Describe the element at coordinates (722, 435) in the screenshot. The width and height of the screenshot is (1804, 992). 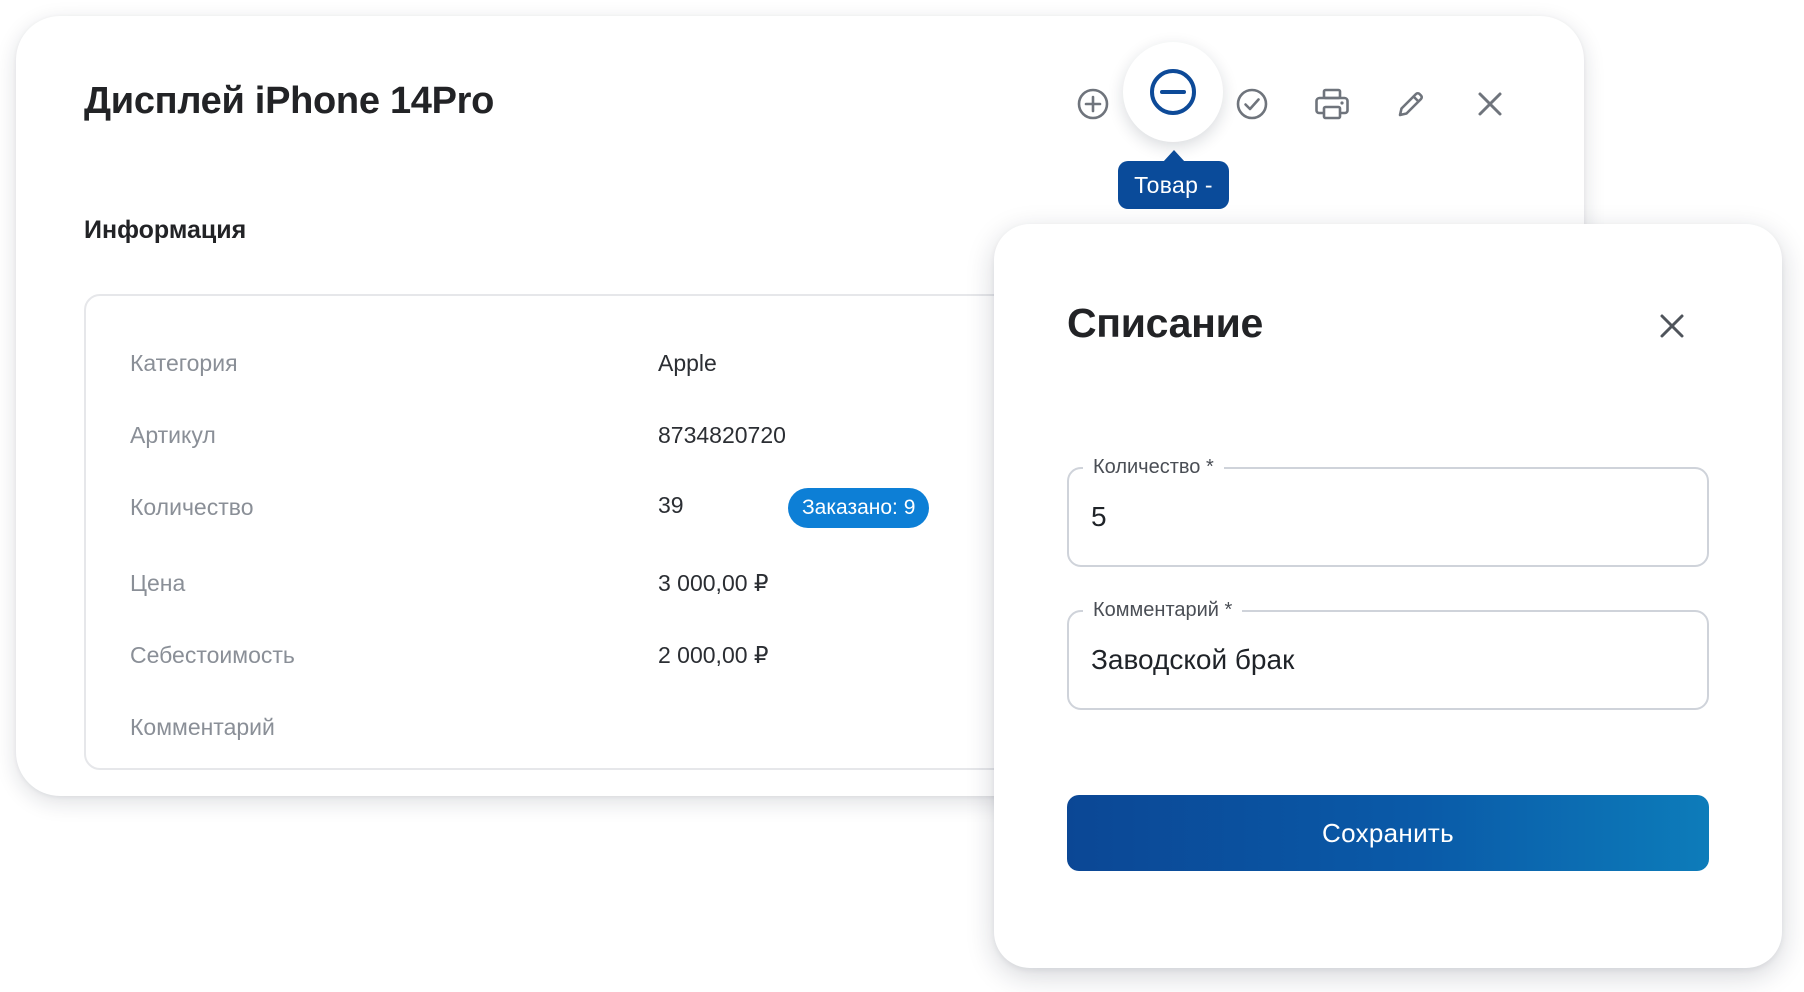
I see `info-value-sku: 8734820720` at that location.